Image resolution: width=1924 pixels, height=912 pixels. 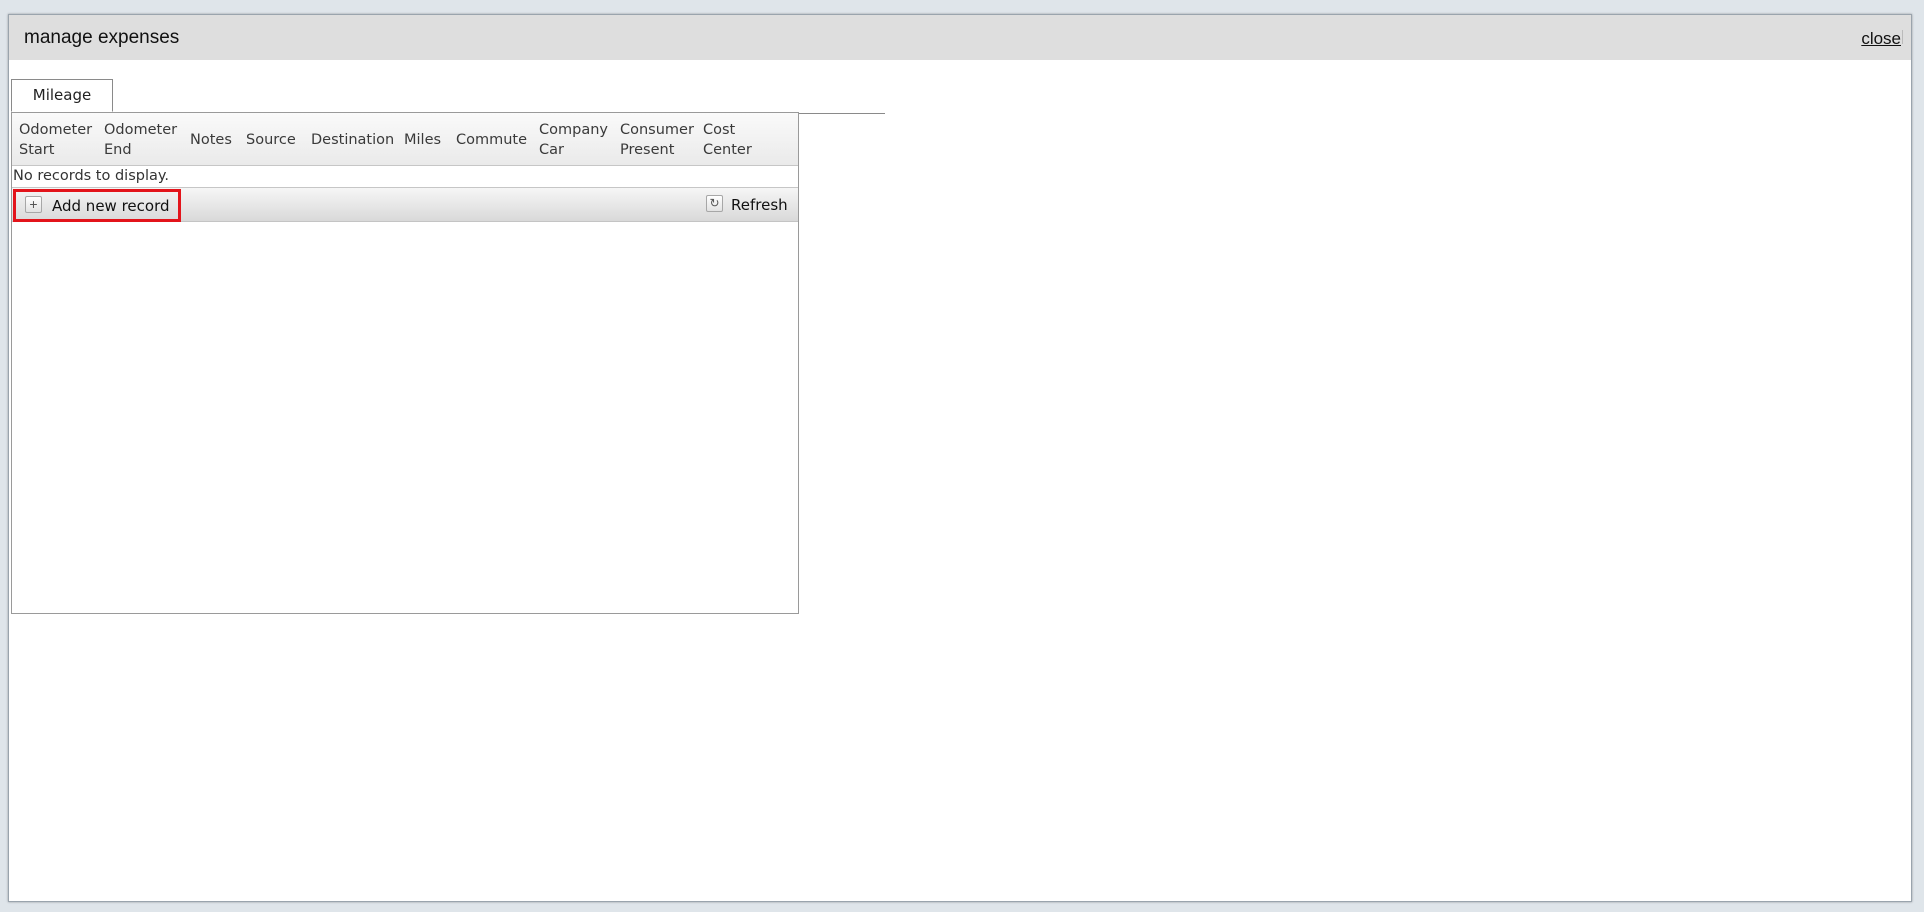 I want to click on add-new-record-button: + Add new record, so click(x=97, y=205).